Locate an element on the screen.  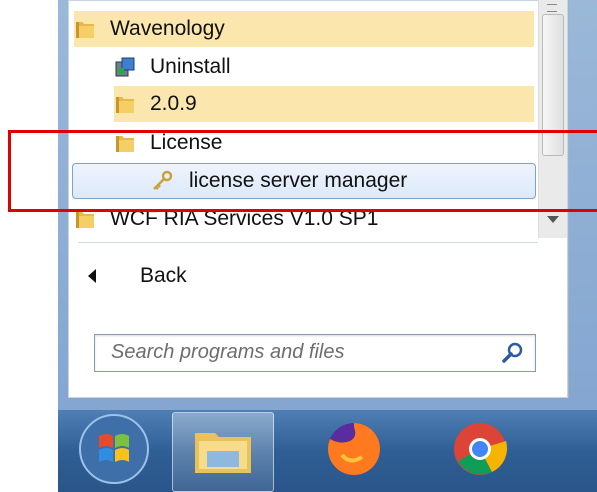
back-button: Back is located at coordinates (238, 276).